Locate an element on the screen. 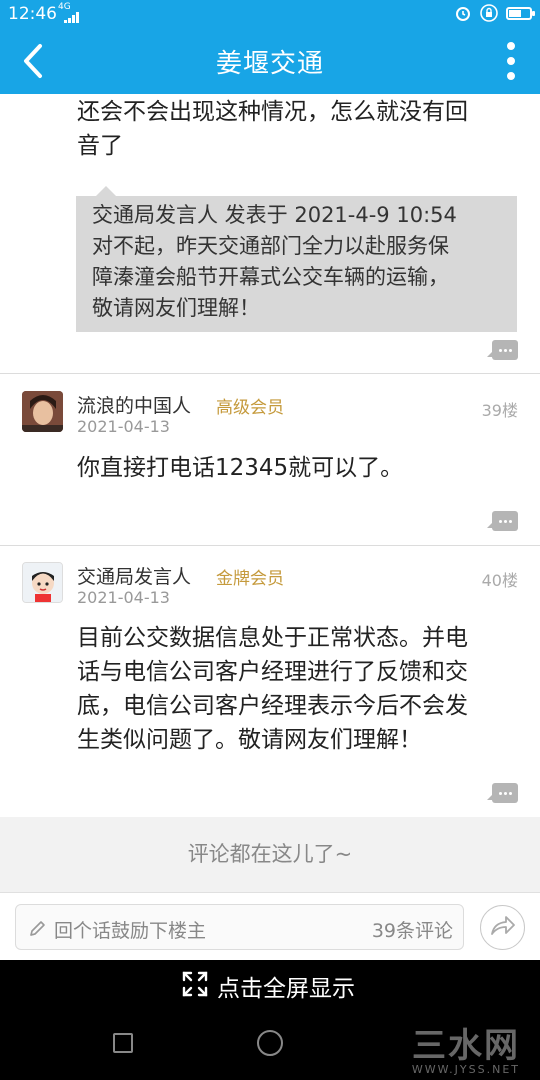  network-type: 4G is located at coordinates (64, 7).